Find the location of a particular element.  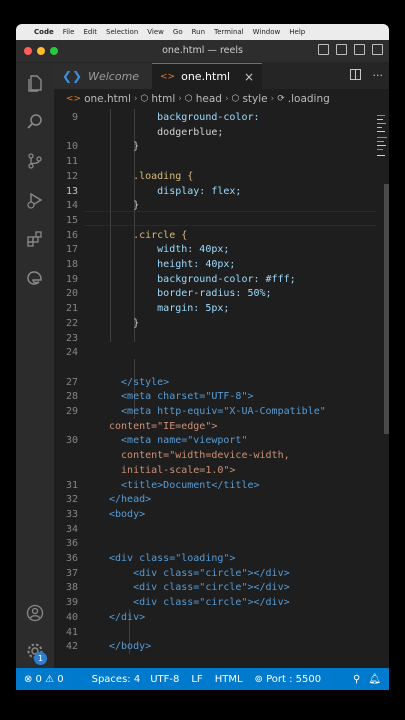

customize-layout-icon is located at coordinates (377, 49).